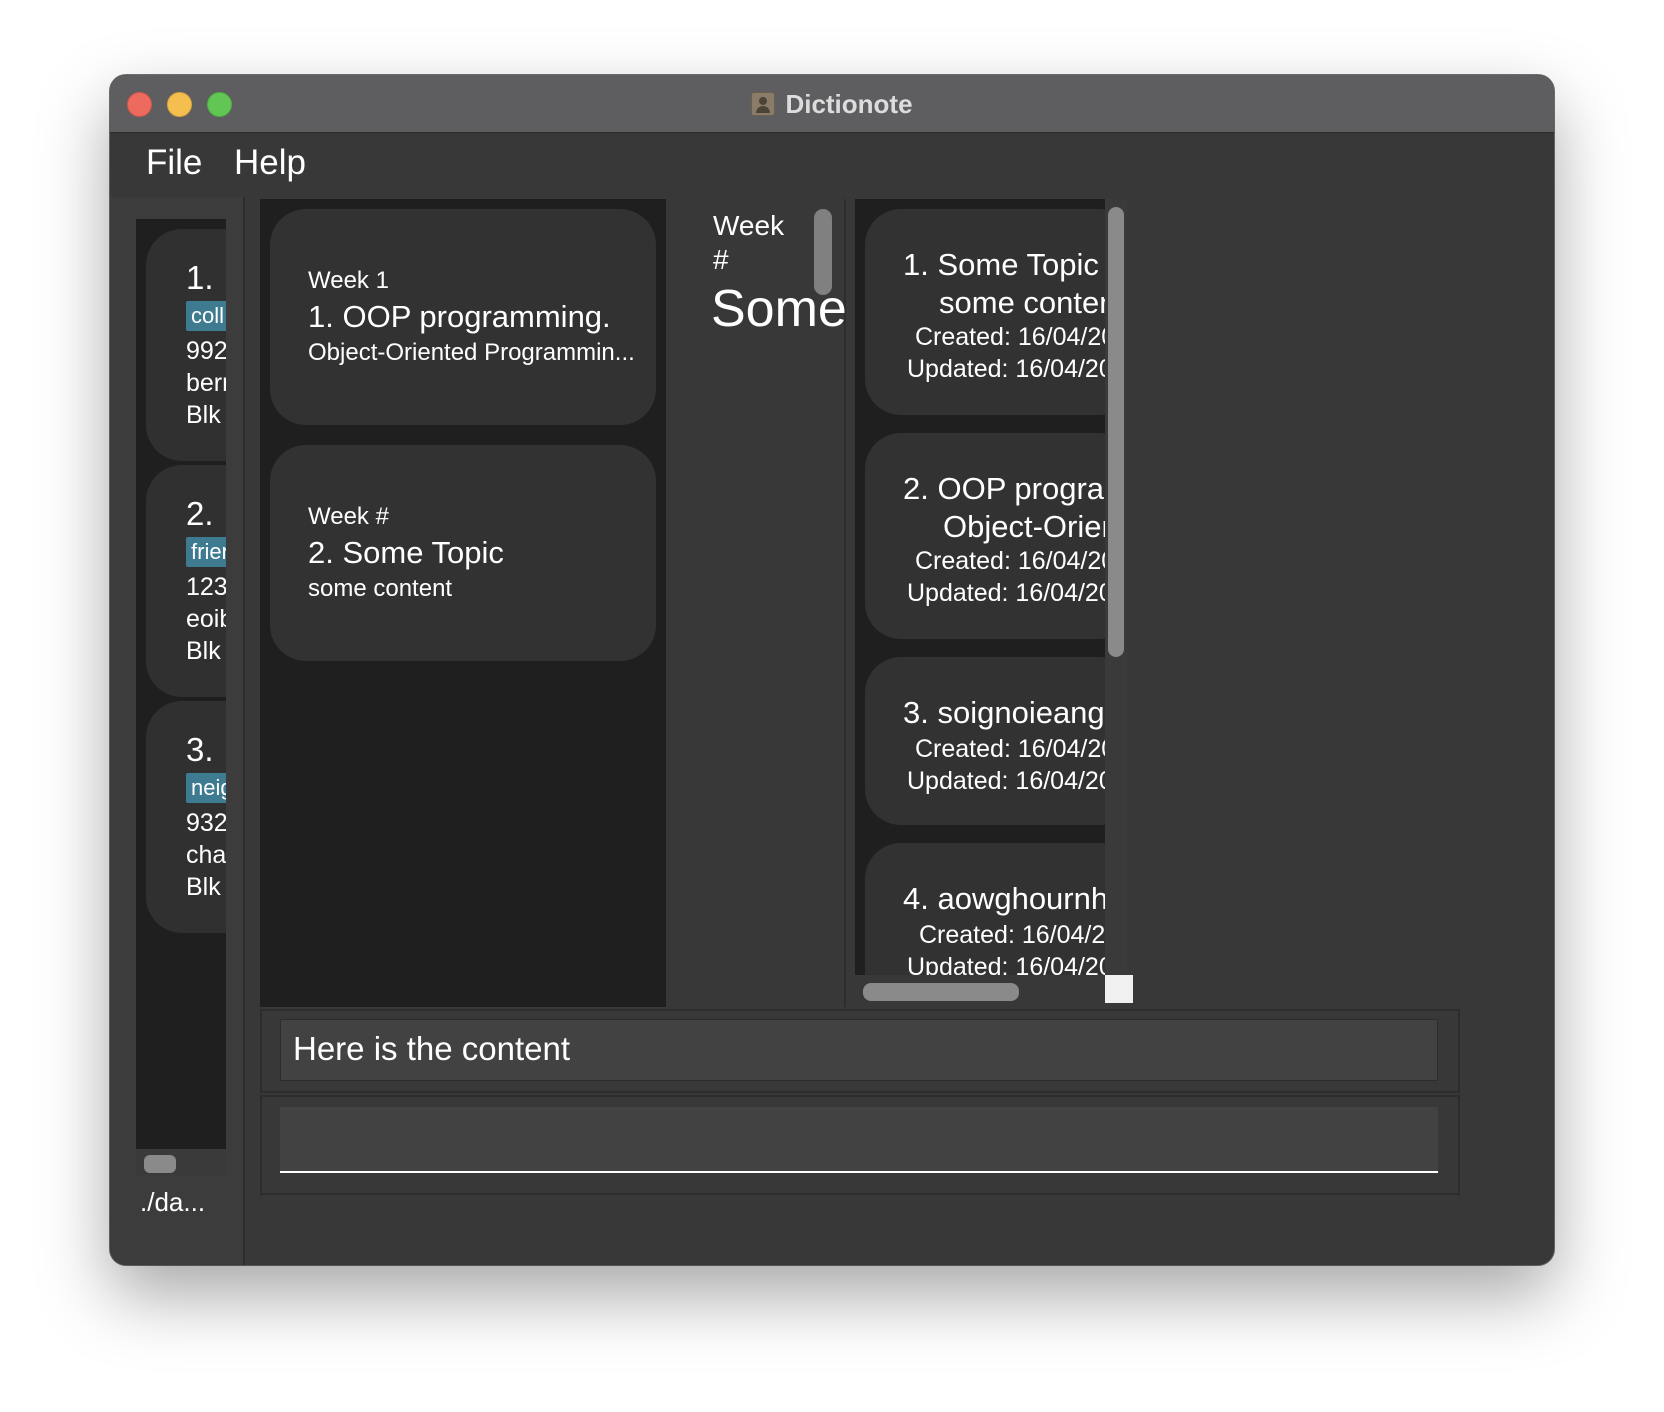  What do you see at coordinates (206, 855) in the screenshot?
I see `contact-email: cha` at bounding box center [206, 855].